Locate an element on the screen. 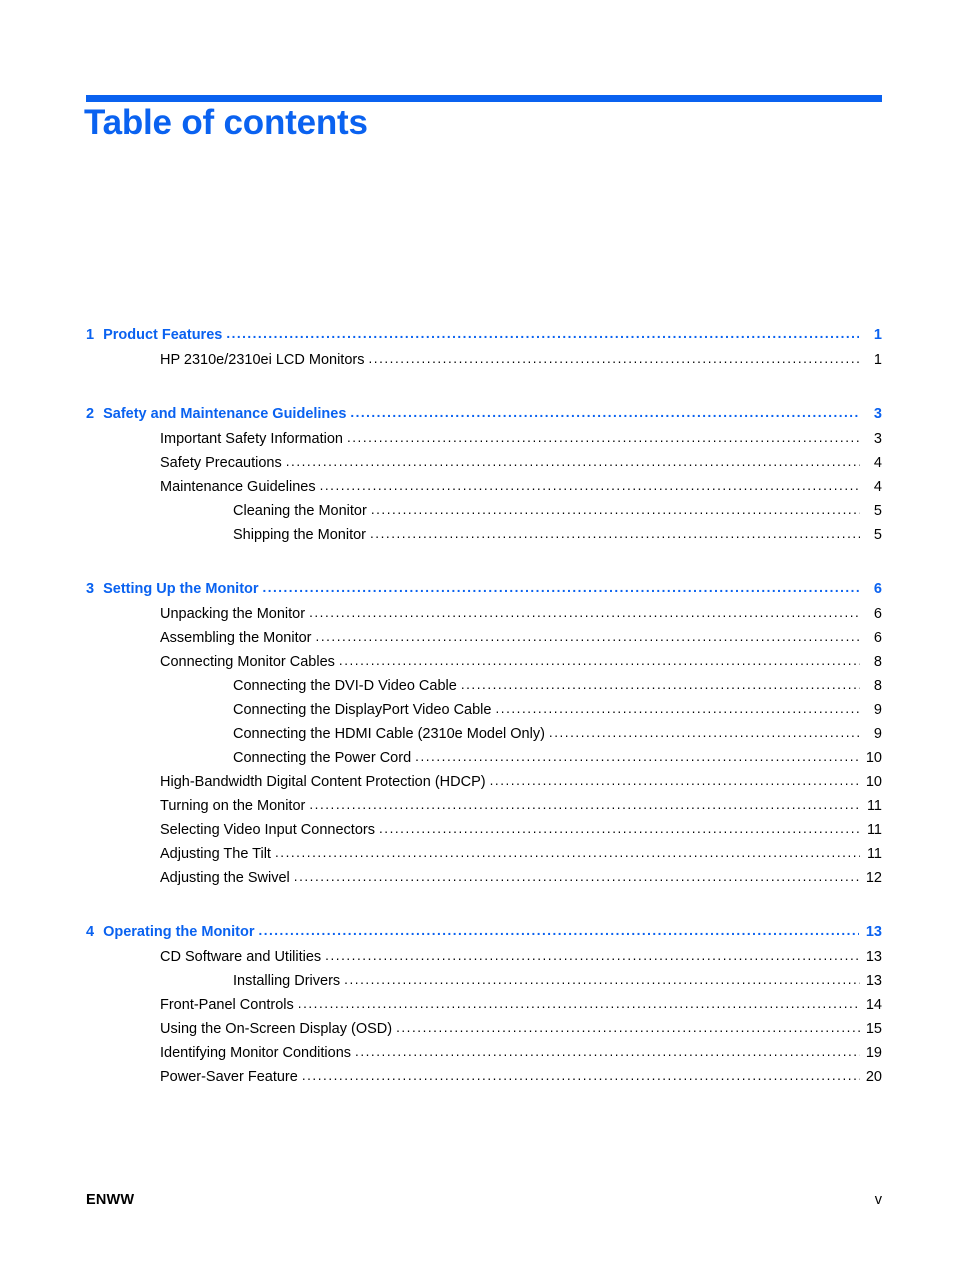  toc-entry-label: Installing Drivers is located at coordinates (287, 981).